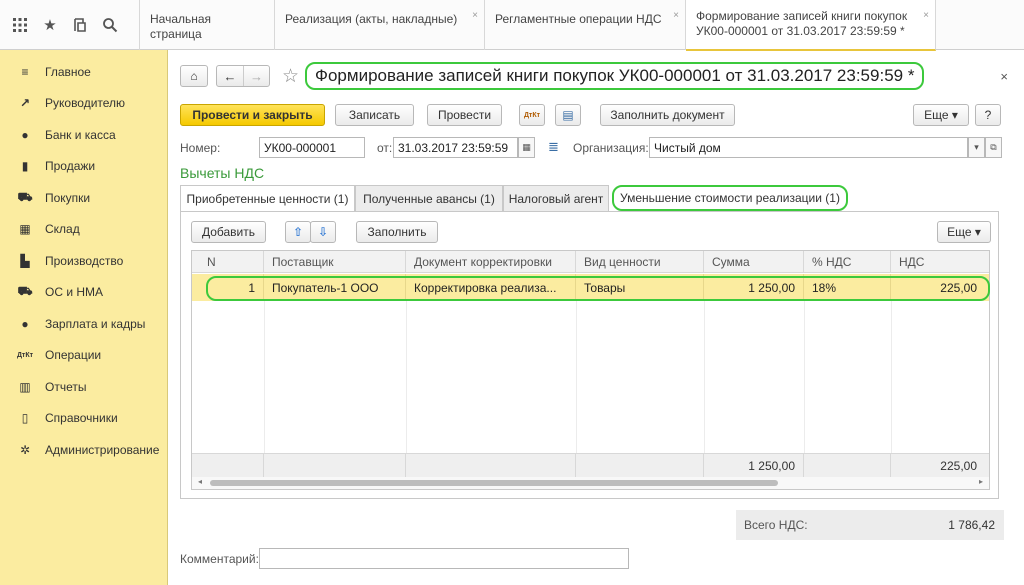 The image size is (1024, 585). I want to click on back-button: ←, so click(230, 76).